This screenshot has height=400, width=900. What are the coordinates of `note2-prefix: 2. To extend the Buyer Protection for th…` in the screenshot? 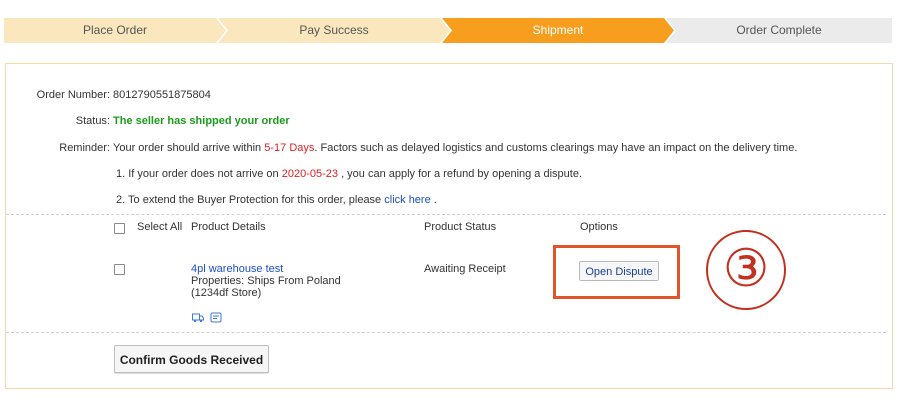 It's located at (249, 200).